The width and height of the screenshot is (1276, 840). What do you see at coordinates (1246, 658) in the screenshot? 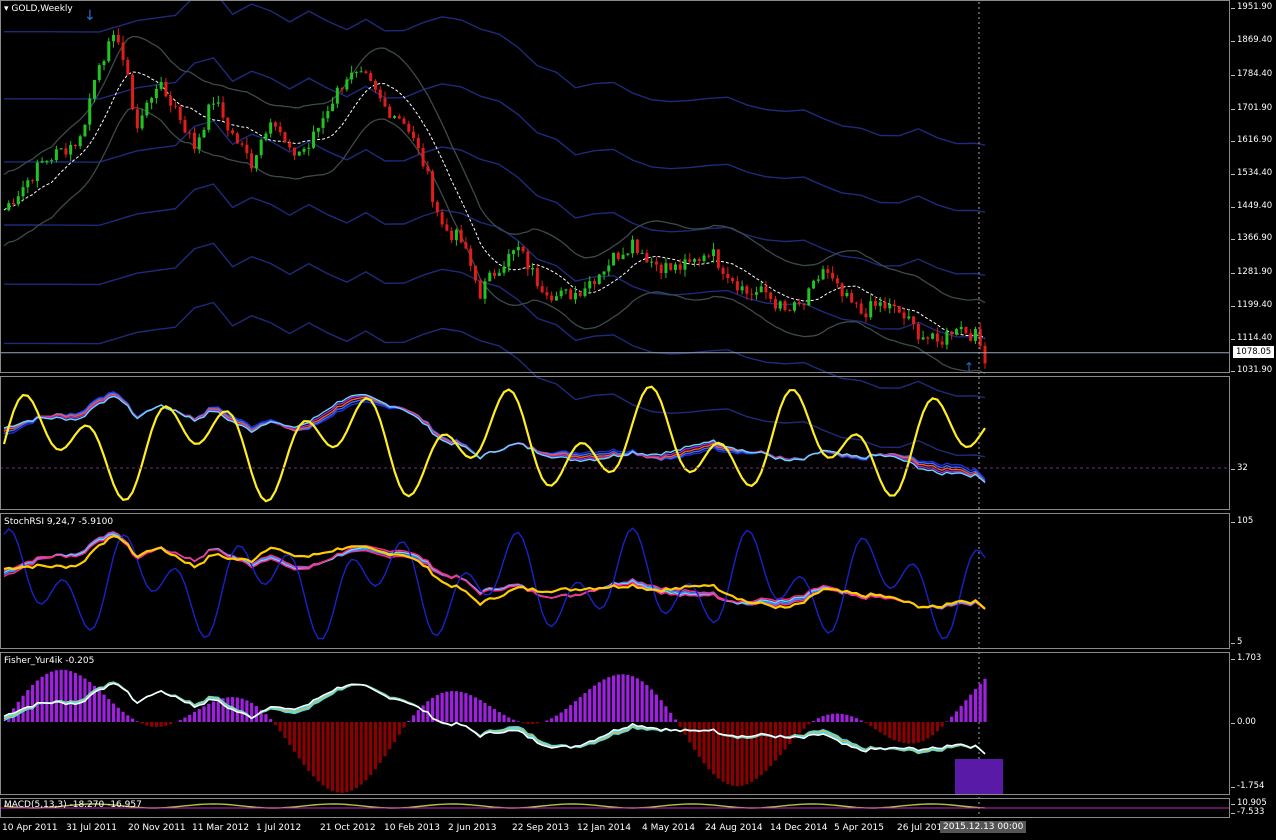
I see `fisher-y-tick: 1.703` at bounding box center [1246, 658].